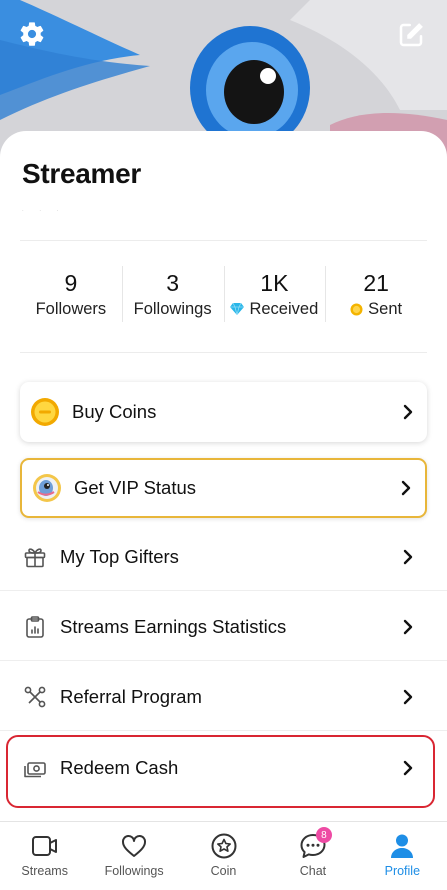 This screenshot has height=890, width=447. I want to click on edit-profile-button, so click(413, 37).